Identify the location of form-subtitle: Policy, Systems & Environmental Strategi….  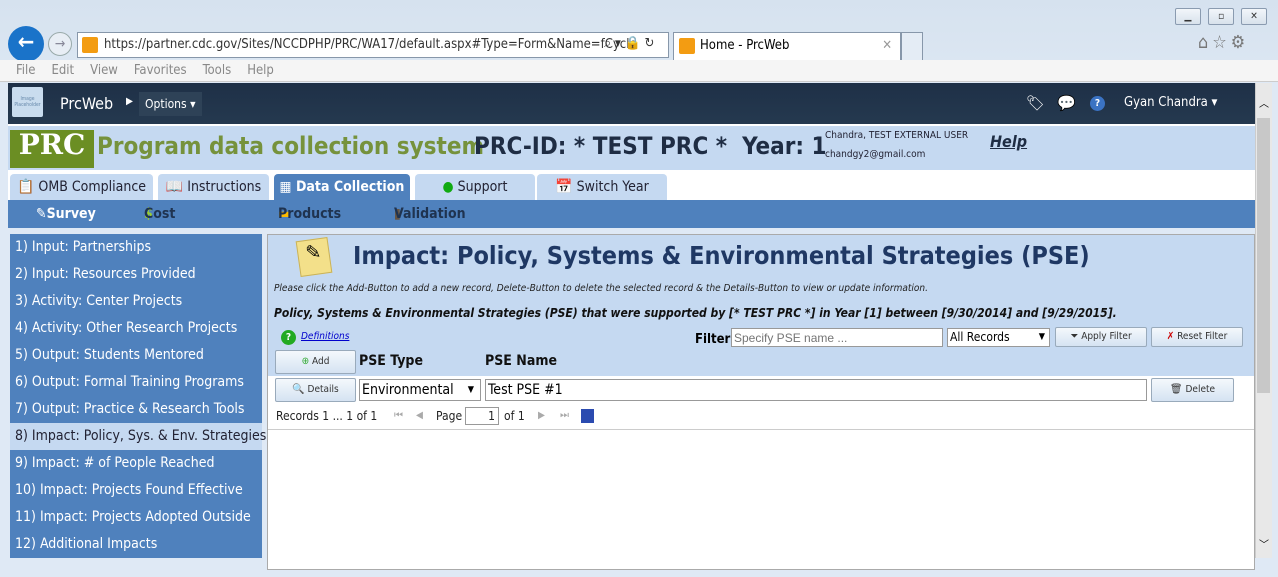
(695, 313).